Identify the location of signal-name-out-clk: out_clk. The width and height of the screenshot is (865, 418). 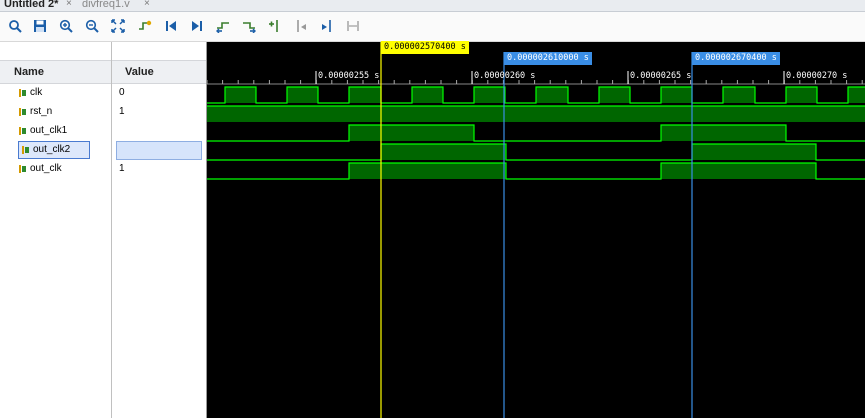
(46, 168).